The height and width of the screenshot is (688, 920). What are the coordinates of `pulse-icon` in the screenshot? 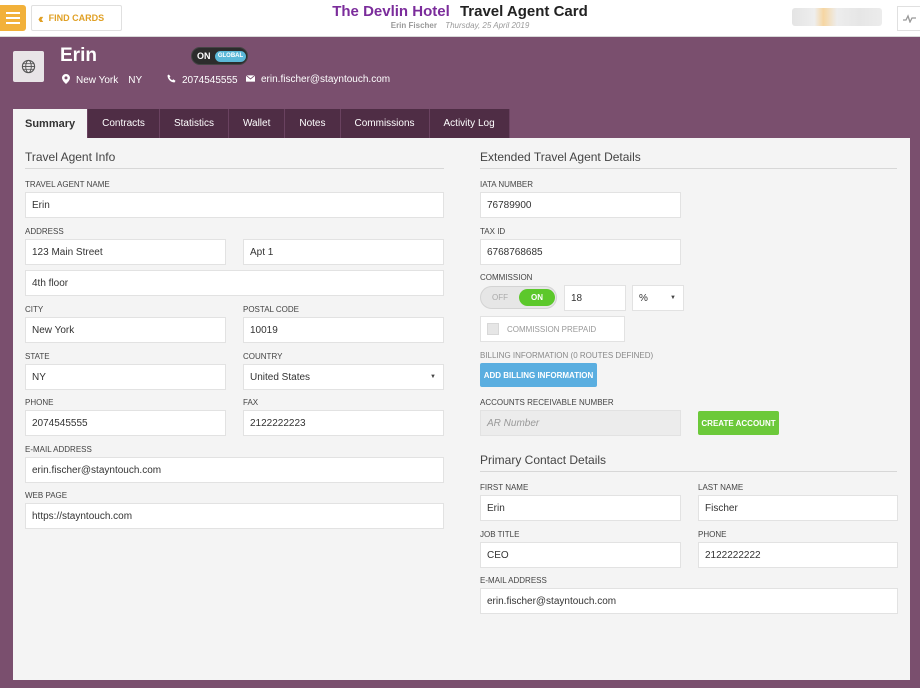 It's located at (909, 18).